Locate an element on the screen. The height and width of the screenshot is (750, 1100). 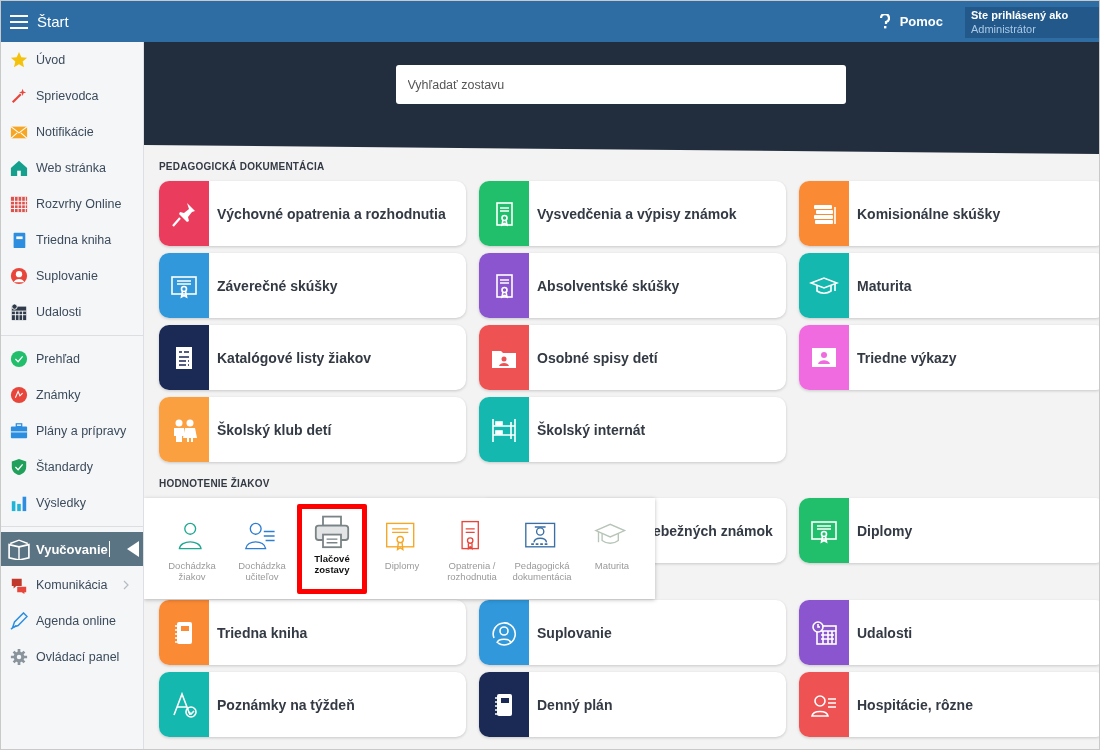
house-icon is located at coordinates (19, 168).